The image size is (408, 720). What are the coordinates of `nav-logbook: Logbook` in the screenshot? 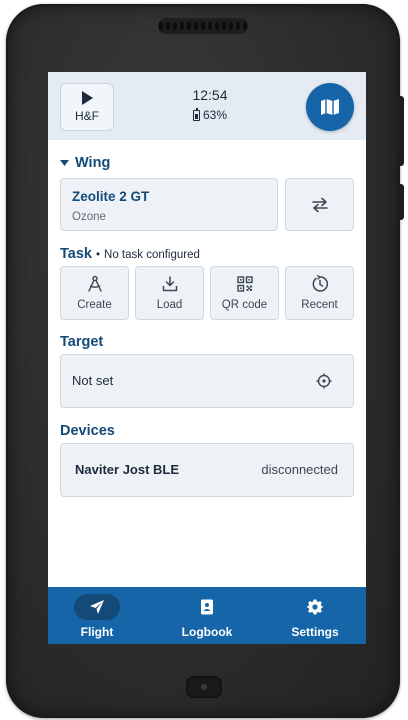 It's located at (207, 615).